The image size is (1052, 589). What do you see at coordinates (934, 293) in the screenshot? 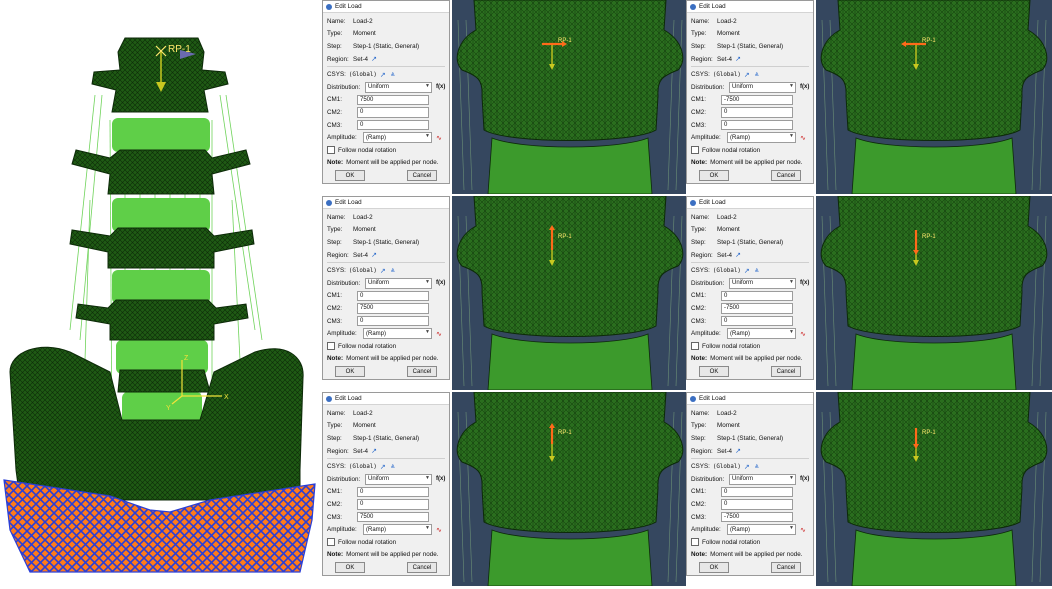
I see `viewport-4: RP-1` at bounding box center [934, 293].